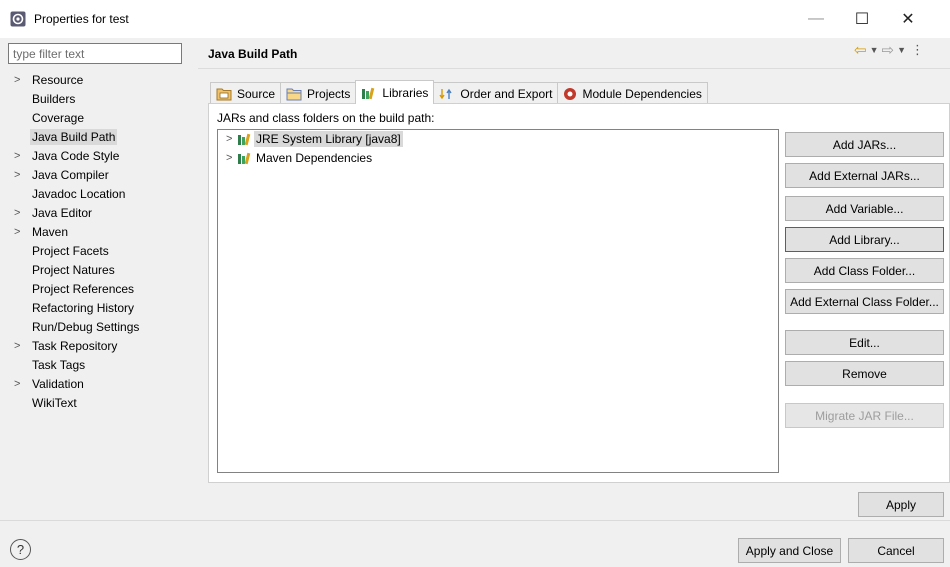 The height and width of the screenshot is (567, 950). Describe the element at coordinates (81, 19) in the screenshot. I see `window-title: Properties for test` at that location.